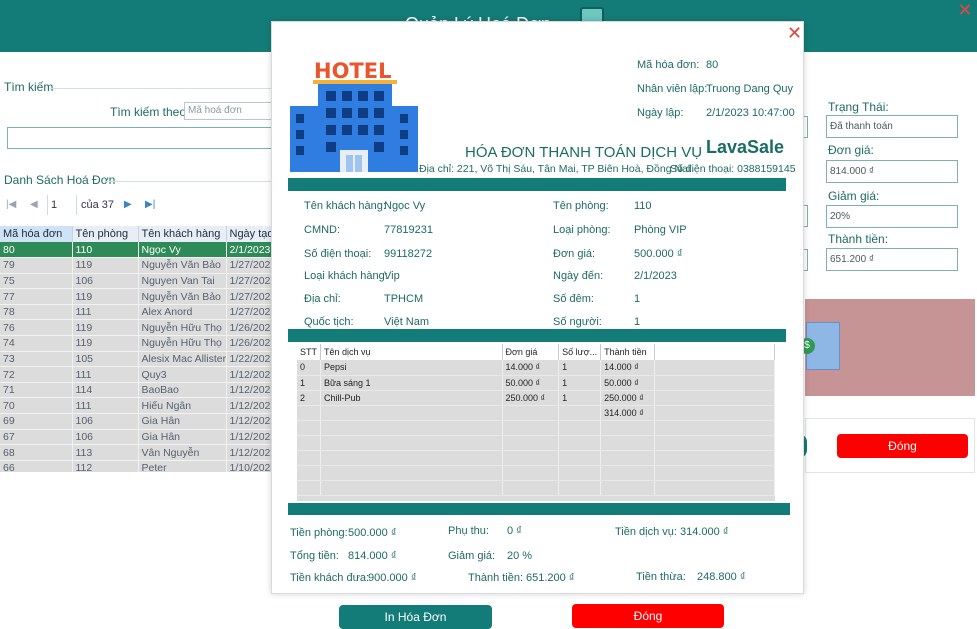 The width and height of the screenshot is (977, 629). I want to click on arrival-label: Ngày đến:, so click(578, 276).